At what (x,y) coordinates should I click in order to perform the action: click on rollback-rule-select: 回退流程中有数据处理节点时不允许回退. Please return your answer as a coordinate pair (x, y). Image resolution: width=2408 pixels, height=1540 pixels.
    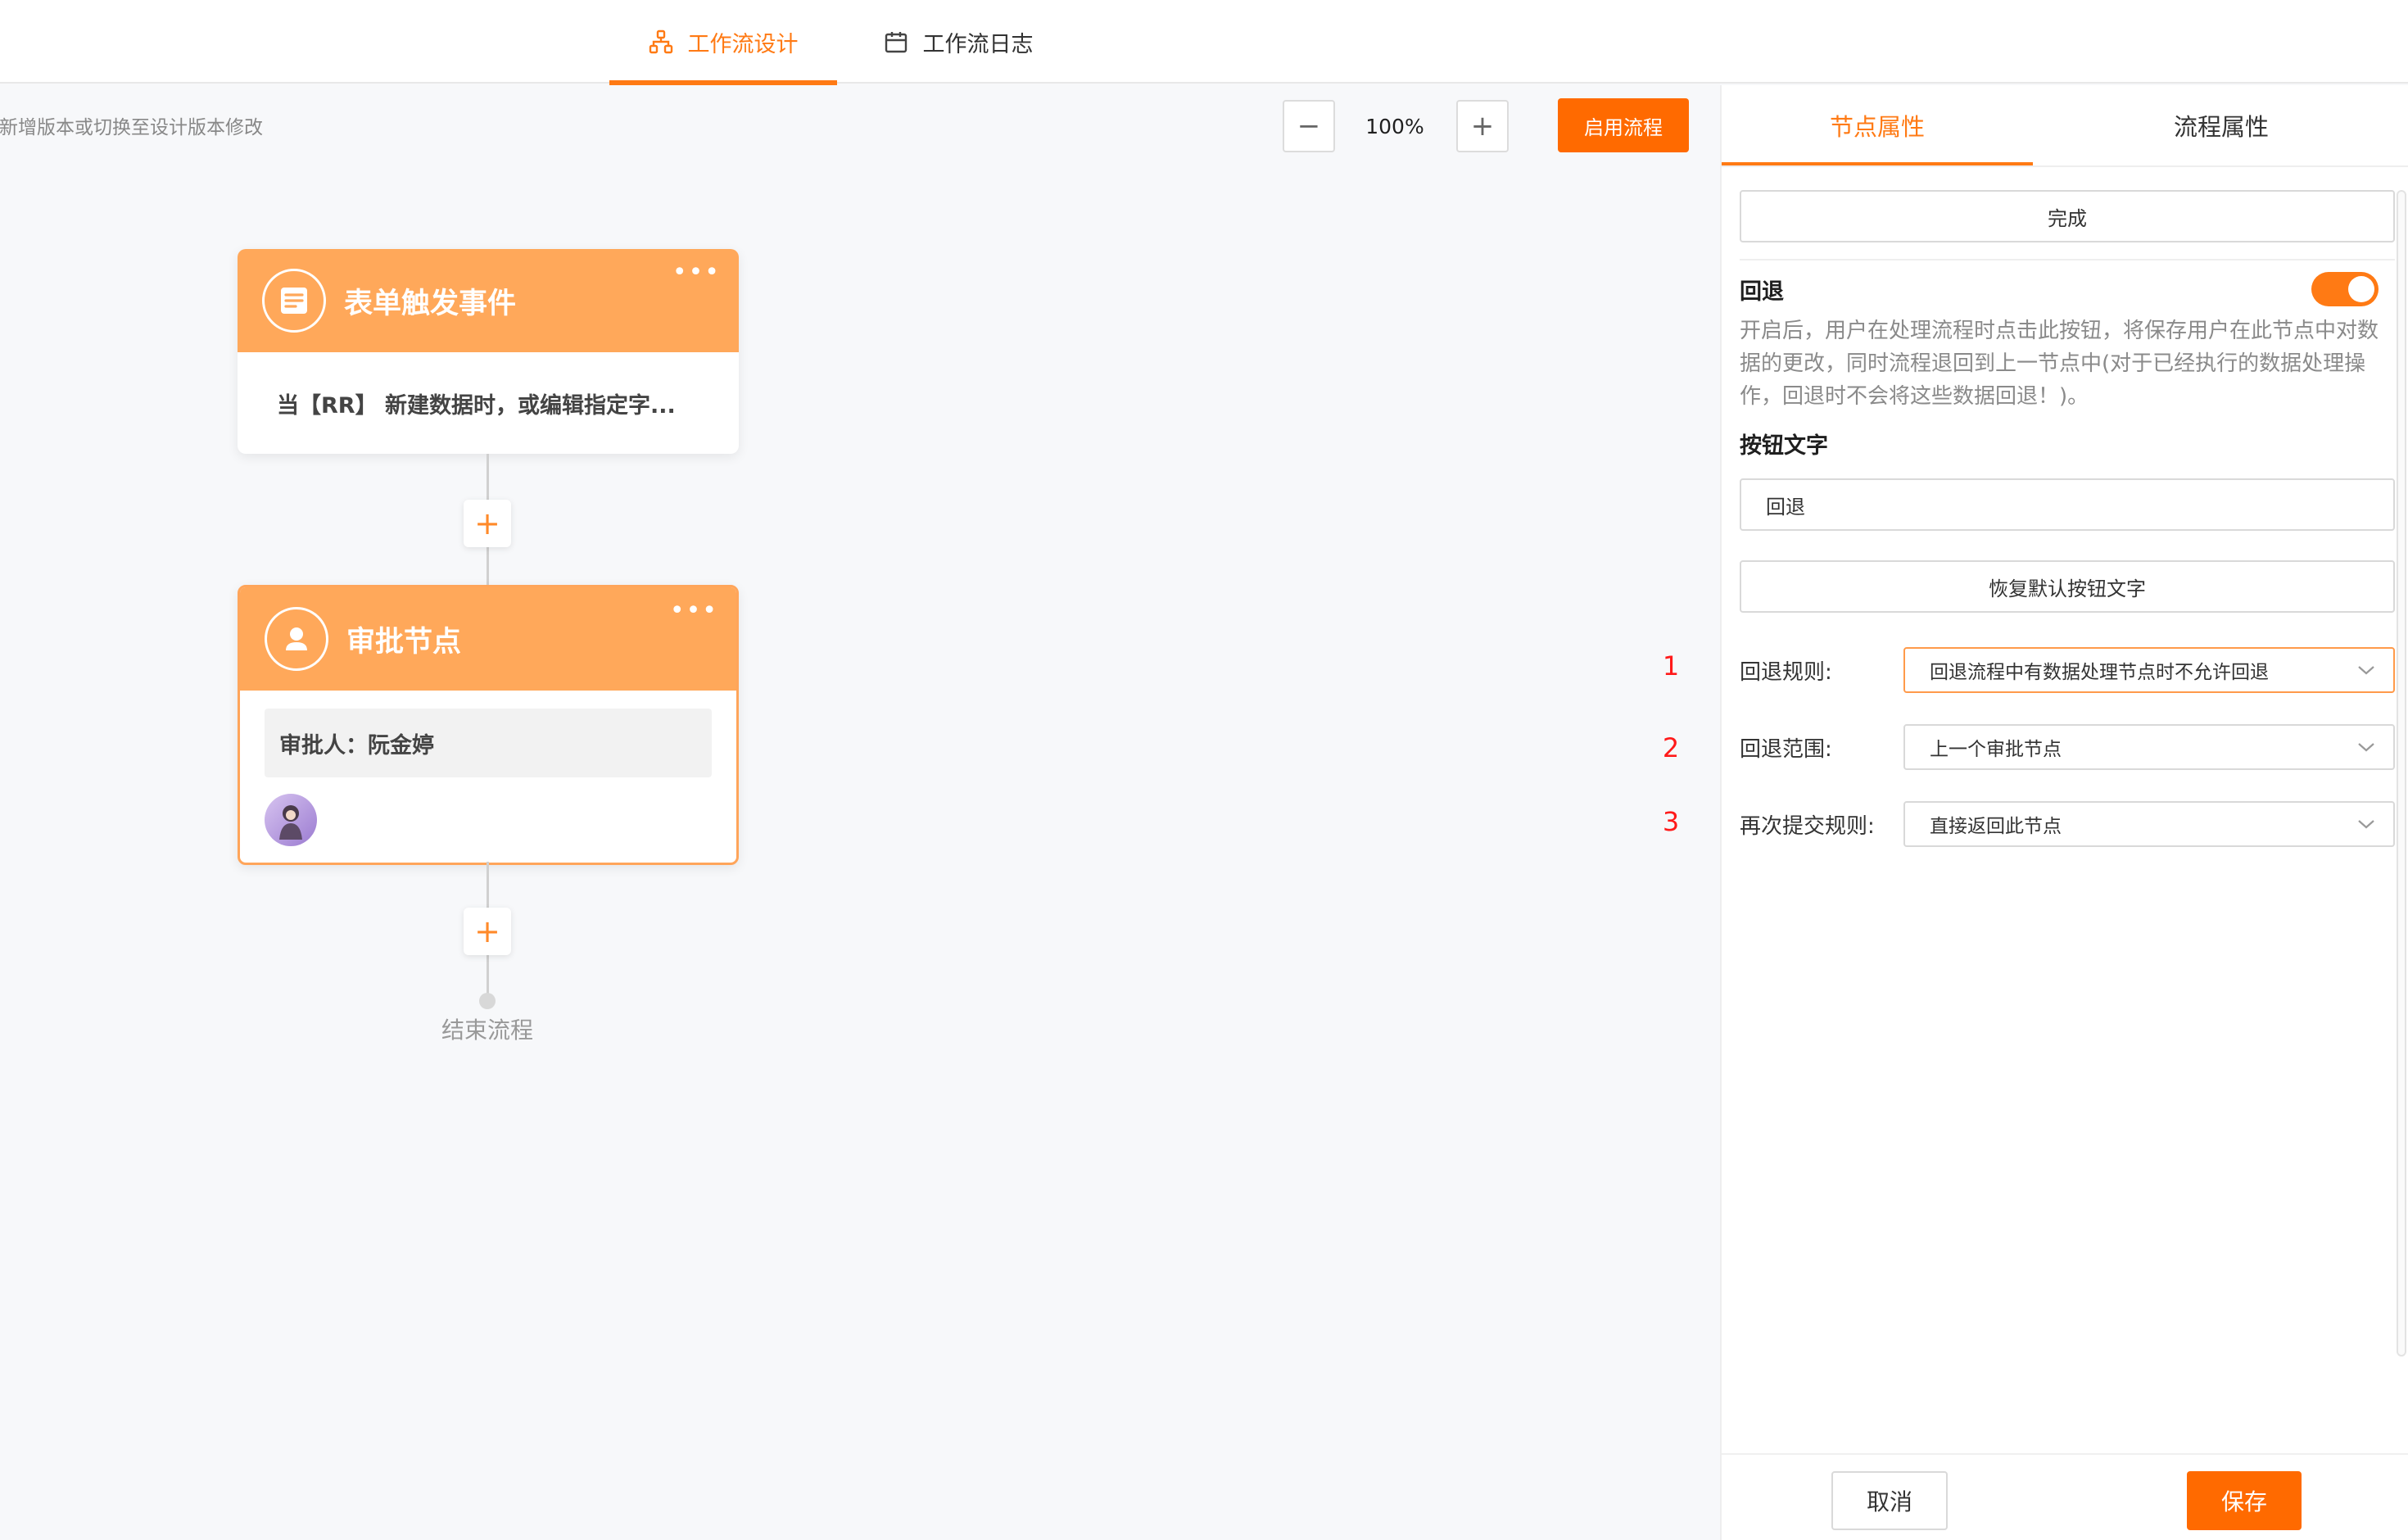
    Looking at the image, I should click on (2149, 670).